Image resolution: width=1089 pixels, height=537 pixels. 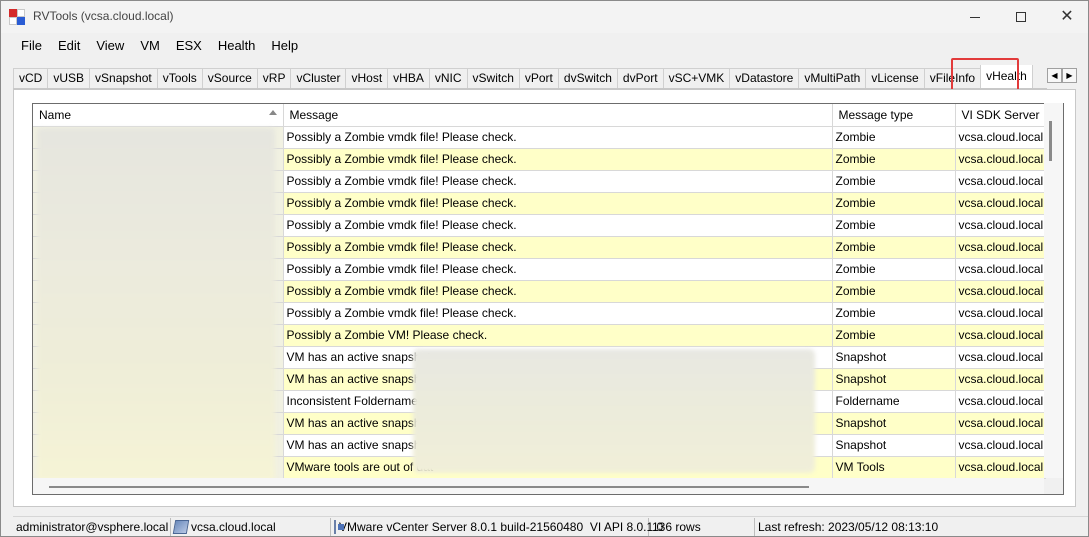 What do you see at coordinates (702, 526) in the screenshot?
I see `status-rows: 136 rows` at bounding box center [702, 526].